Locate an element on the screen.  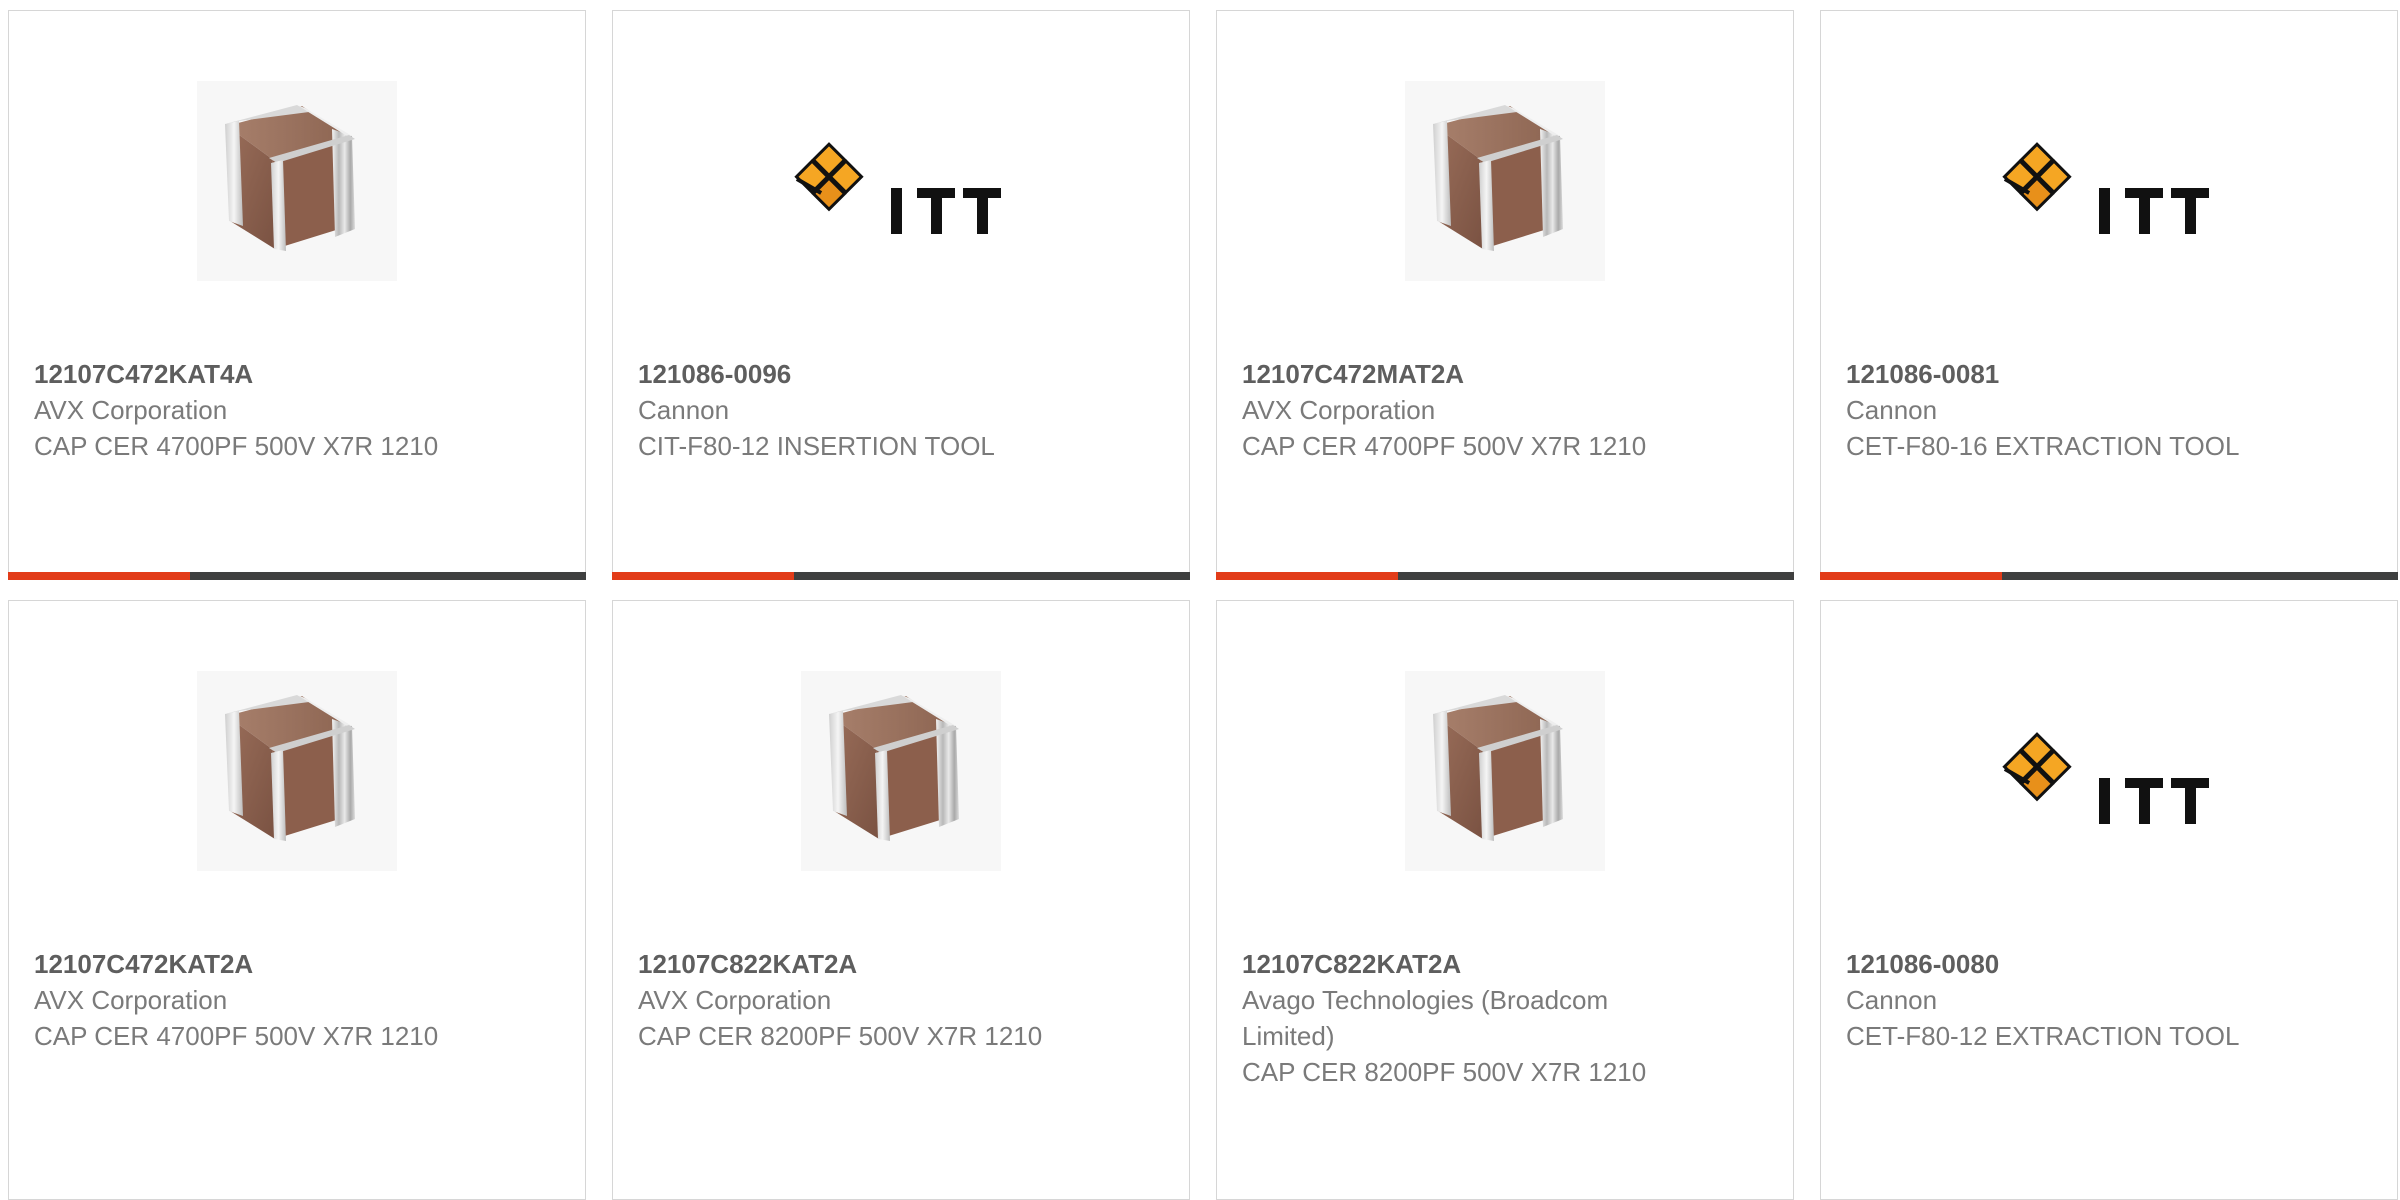
manufacturer: Avago Technologies (Broadcom Limited) is located at coordinates (1425, 1018).